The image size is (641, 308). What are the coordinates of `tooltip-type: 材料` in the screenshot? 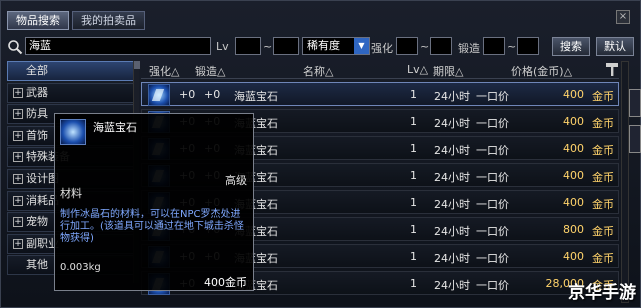 It's located at (71, 193).